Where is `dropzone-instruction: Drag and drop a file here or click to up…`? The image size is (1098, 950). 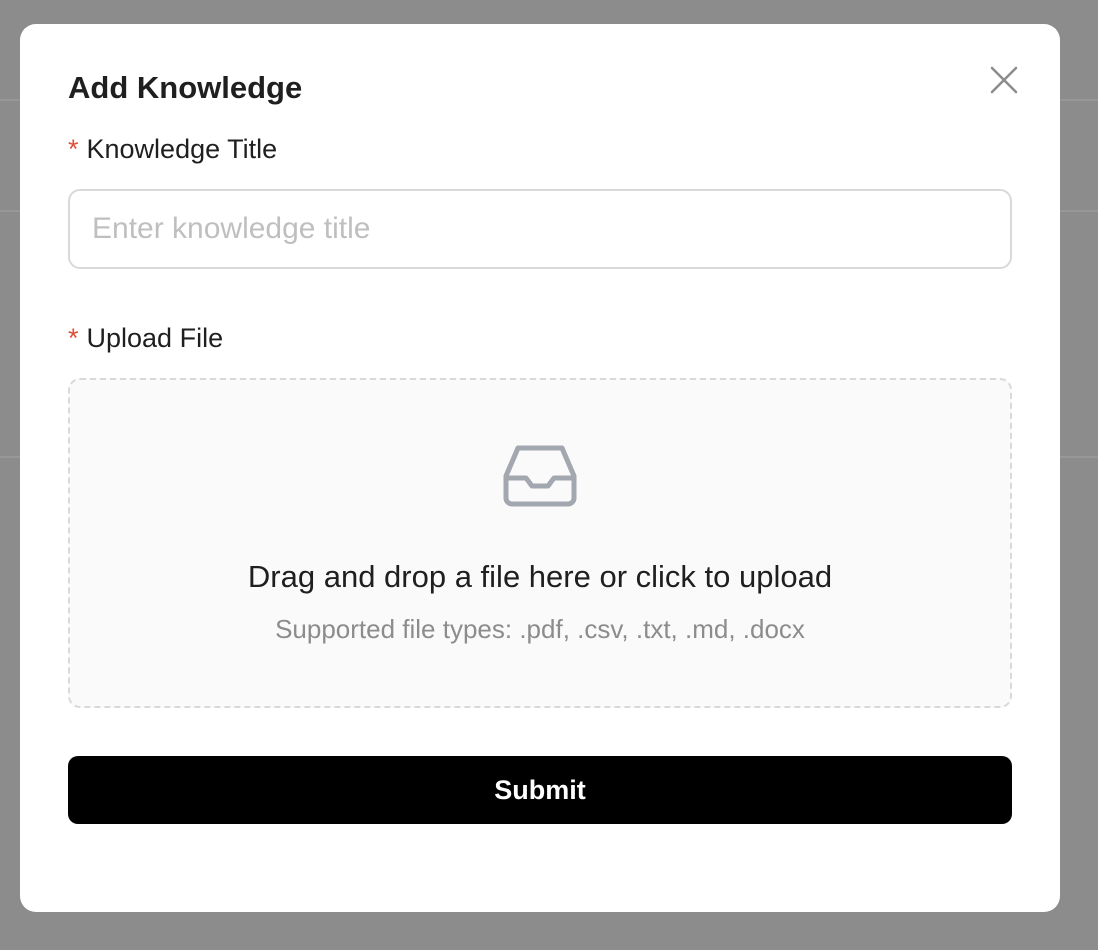
dropzone-instruction: Drag and drop a file here or click to up… is located at coordinates (540, 576).